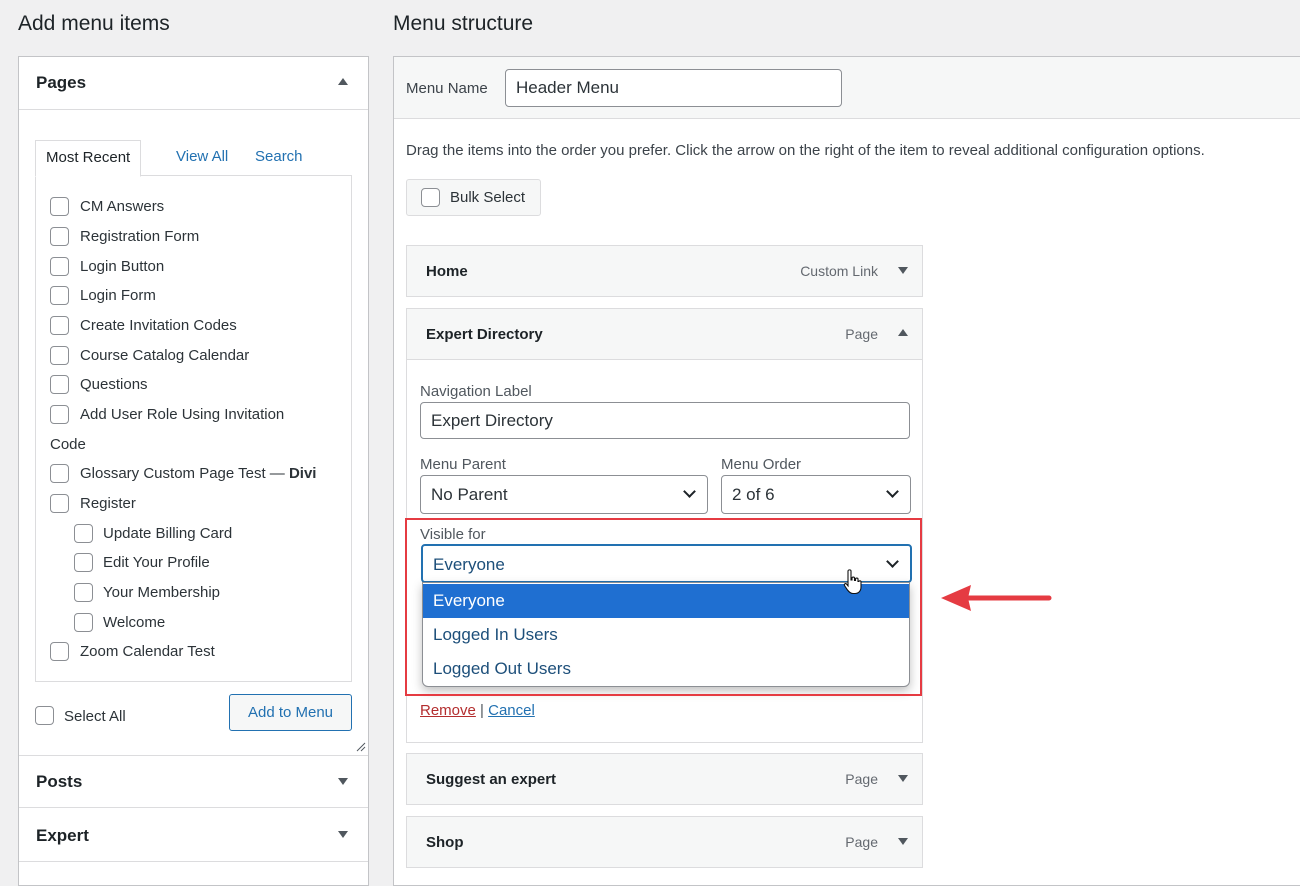  What do you see at coordinates (852, 582) in the screenshot?
I see `hand-cursor-icon` at bounding box center [852, 582].